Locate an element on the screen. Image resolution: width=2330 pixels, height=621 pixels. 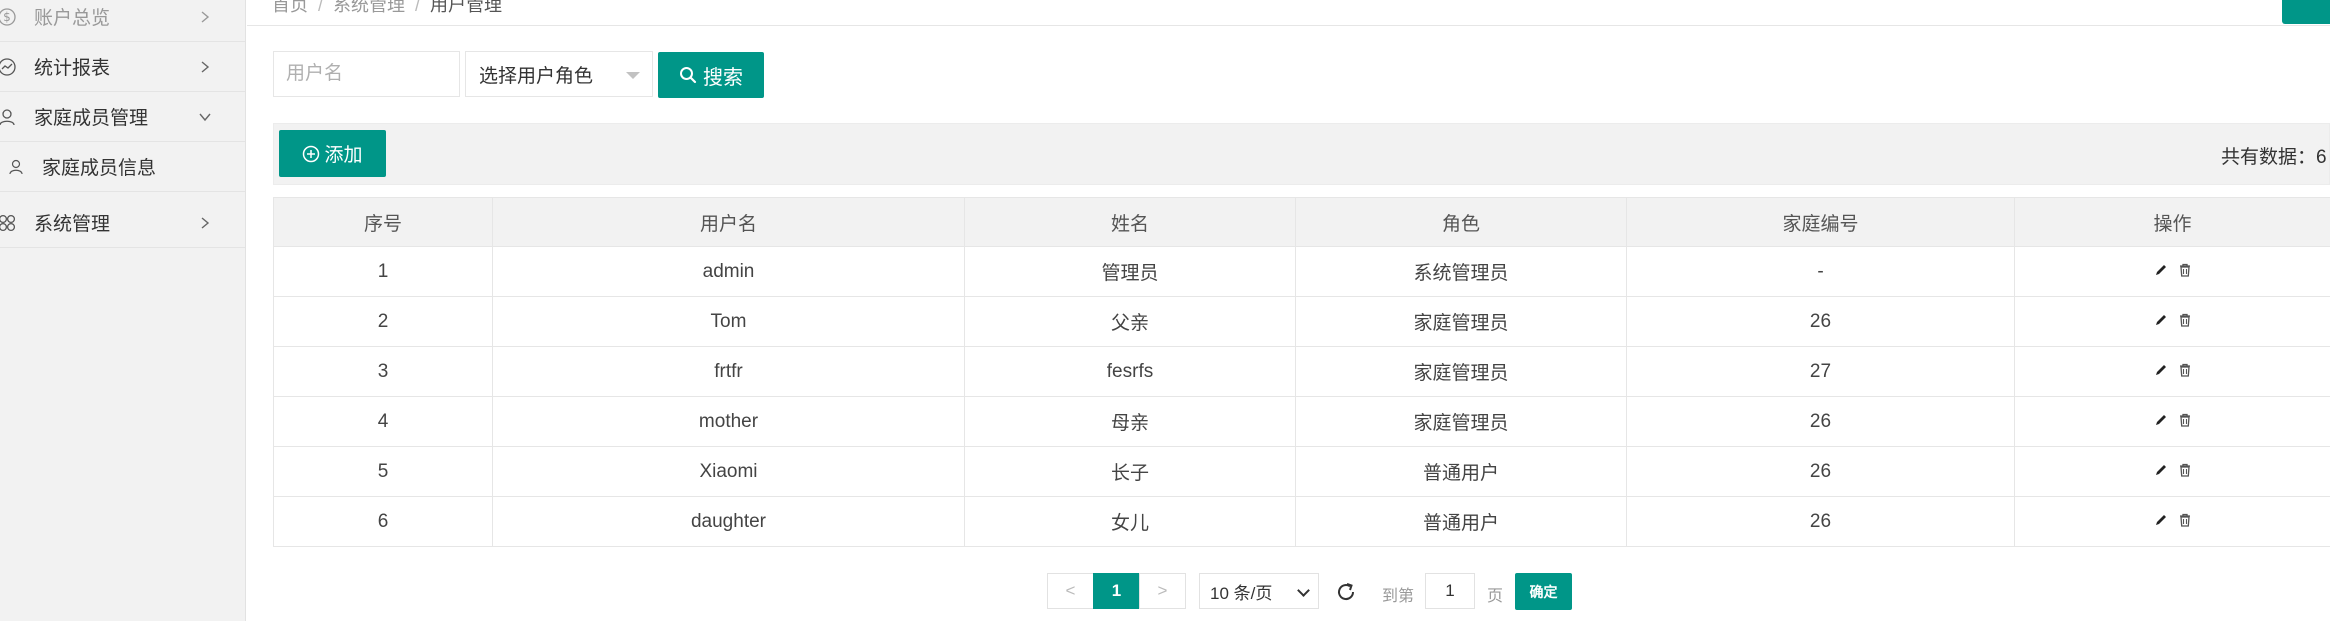
cell-username: Tom is located at coordinates (728, 321).